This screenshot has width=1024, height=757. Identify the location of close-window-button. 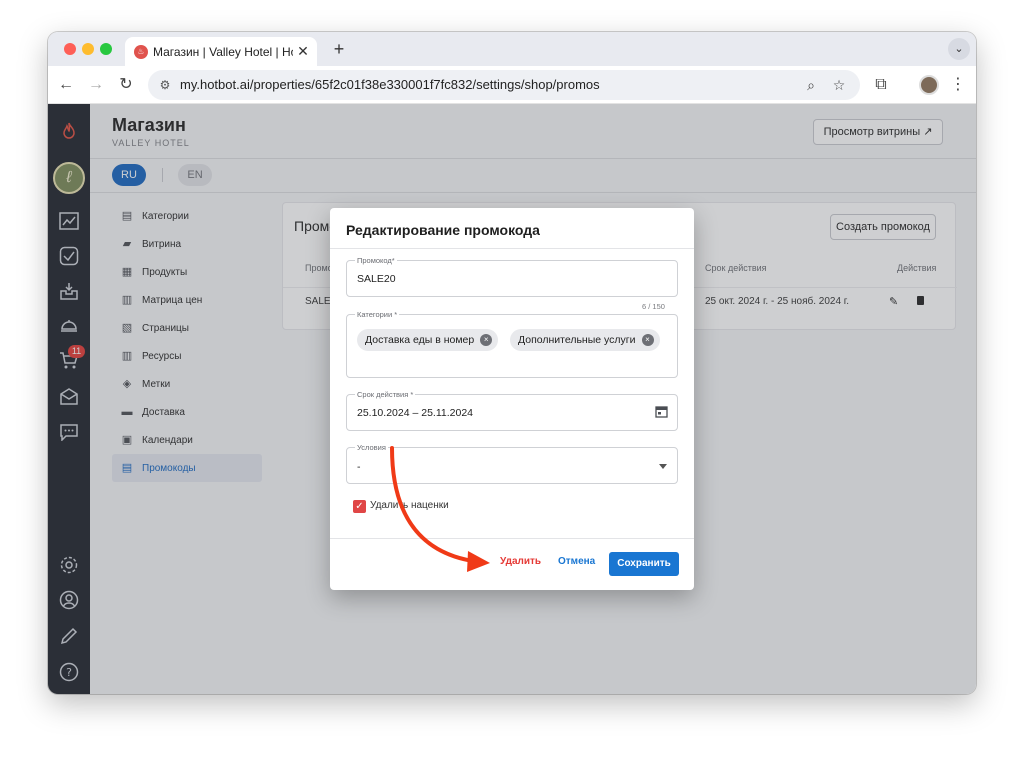
(70, 49).